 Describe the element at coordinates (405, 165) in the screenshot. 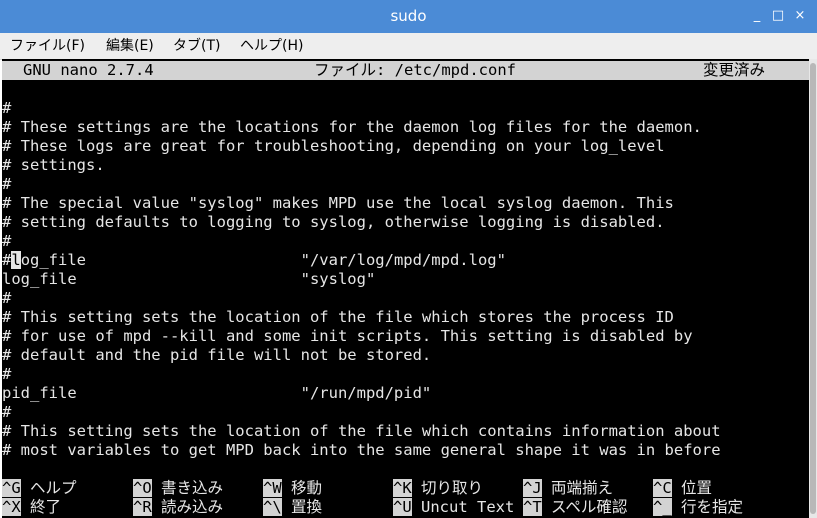

I see `text-line: # settings.` at that location.